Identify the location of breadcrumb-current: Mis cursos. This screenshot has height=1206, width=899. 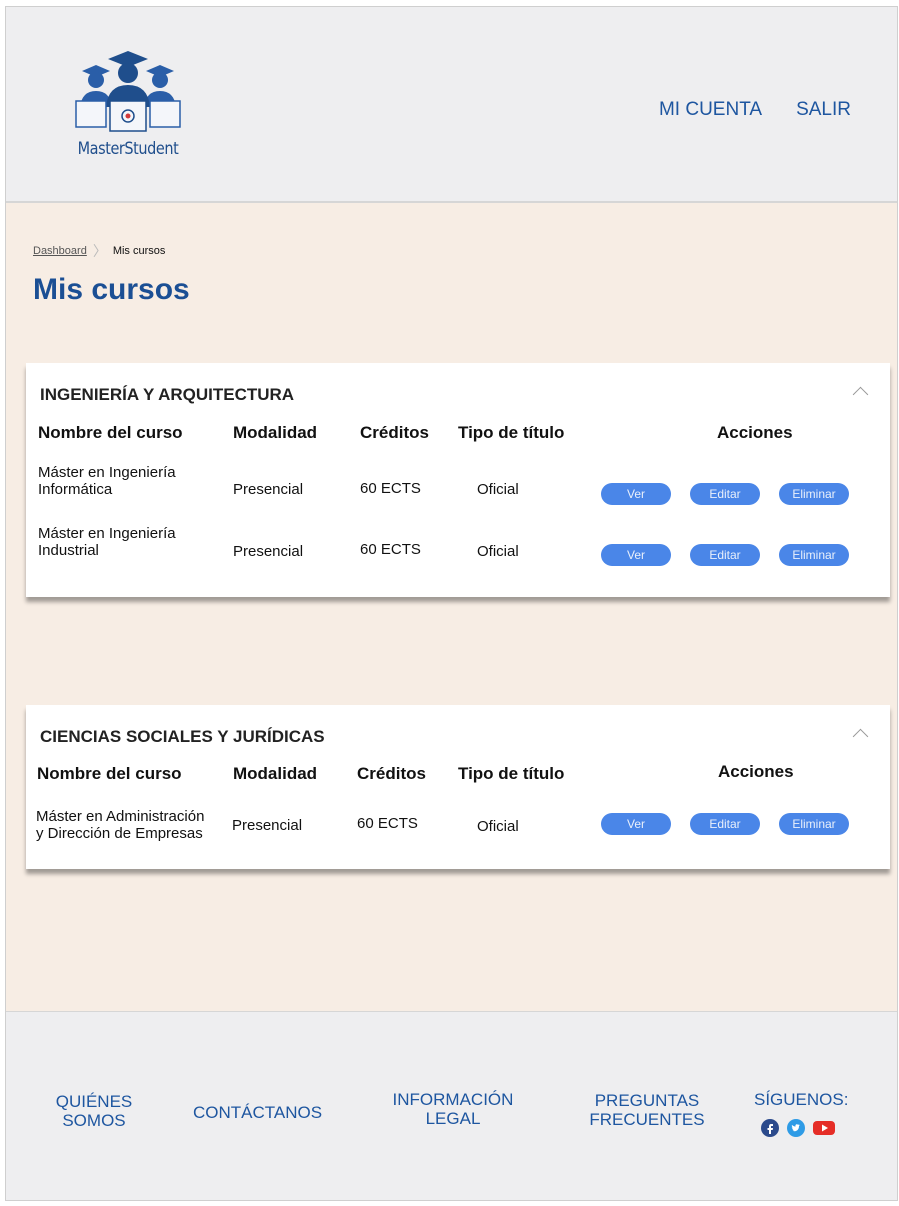
(139, 251).